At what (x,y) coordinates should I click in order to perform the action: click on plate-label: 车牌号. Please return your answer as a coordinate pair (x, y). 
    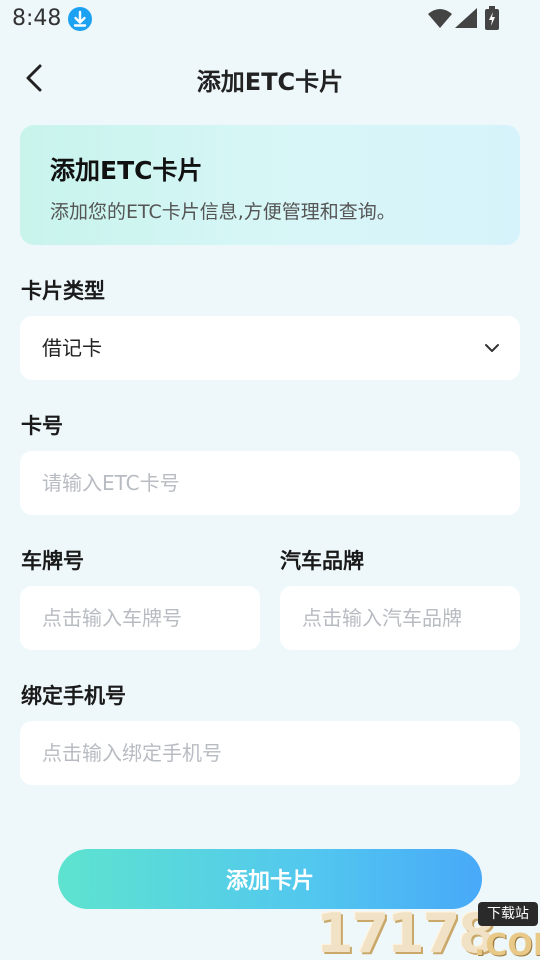
    Looking at the image, I should click on (52, 561).